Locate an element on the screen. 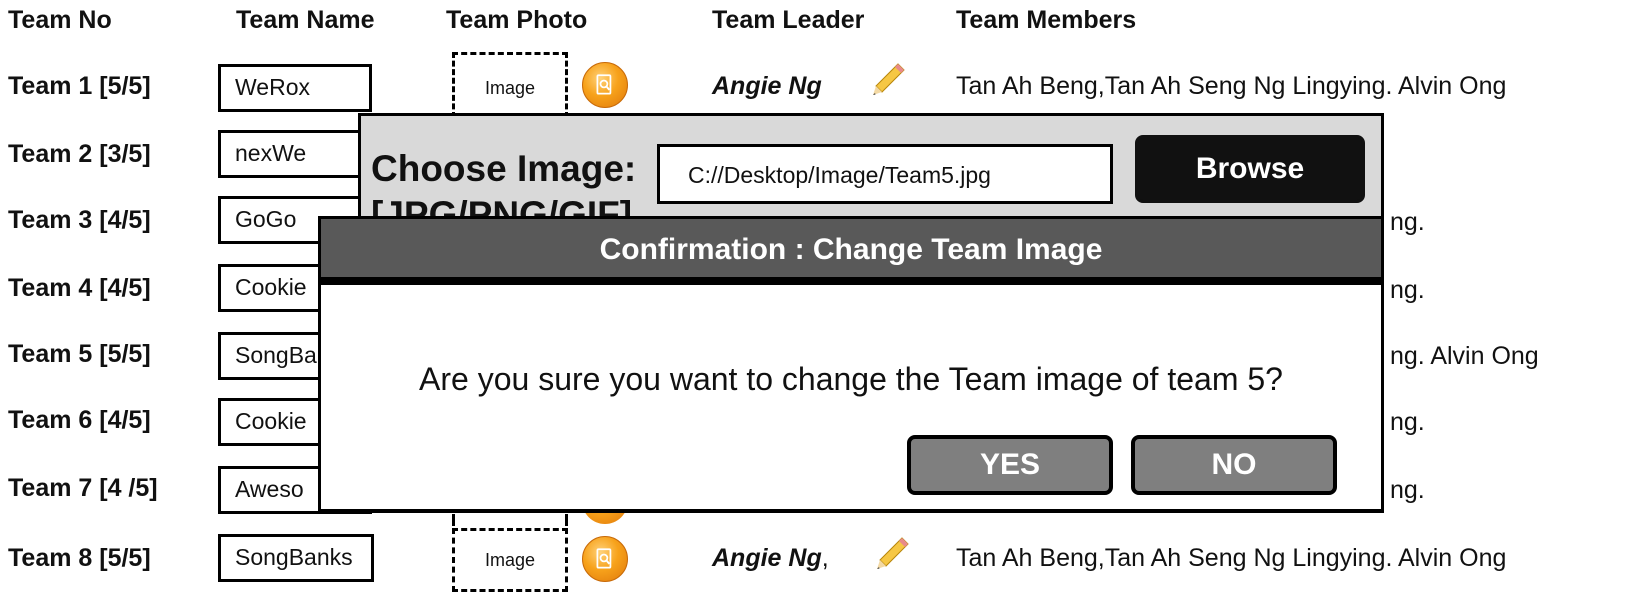  header-team-name: Team Name is located at coordinates (305, 20).